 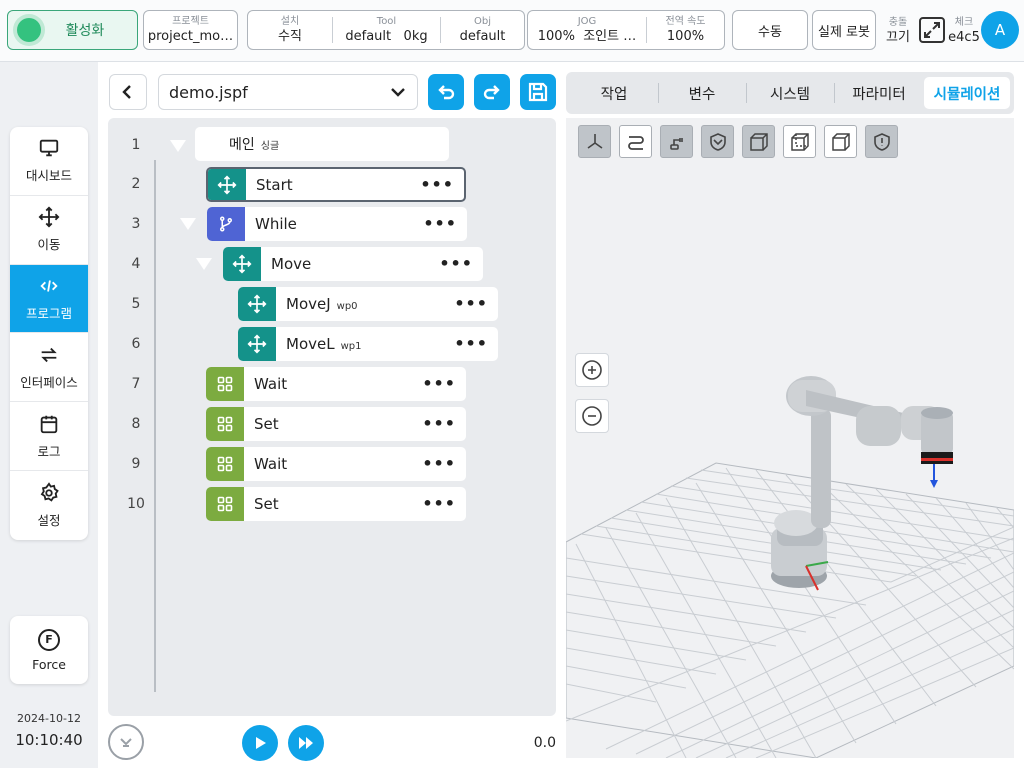 I want to click on jog-speed-panel: JOG 100% 조인트 … 전역 속도 100%, so click(x=626, y=30).